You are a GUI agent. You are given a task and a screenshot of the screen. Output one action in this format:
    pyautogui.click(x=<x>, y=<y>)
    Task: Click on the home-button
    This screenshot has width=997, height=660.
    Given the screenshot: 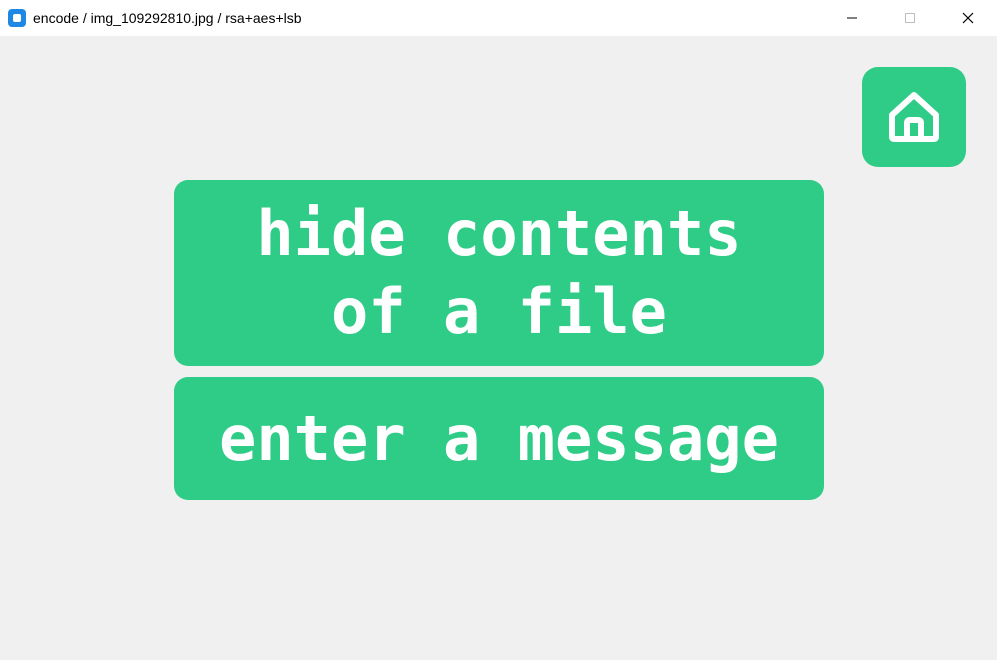 What is the action you would take?
    pyautogui.click(x=914, y=117)
    